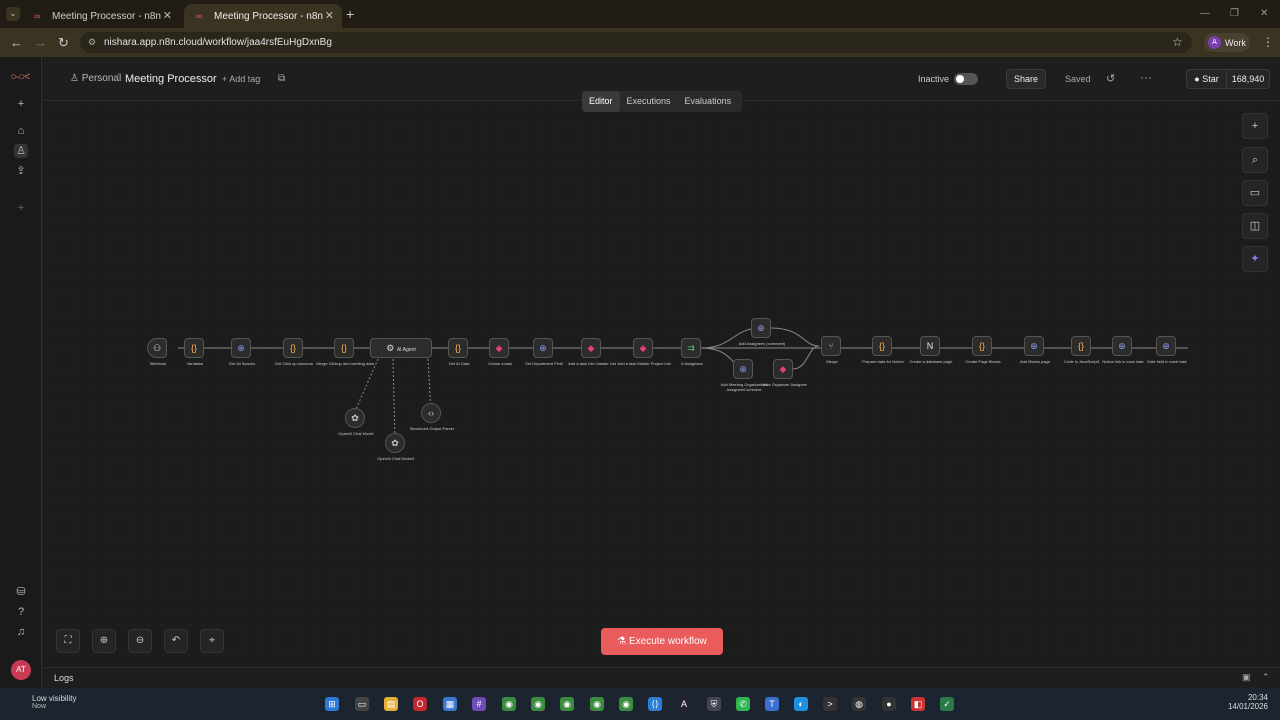  Describe the element at coordinates (1255, 126) in the screenshot. I see `add-node-icon: +` at that location.